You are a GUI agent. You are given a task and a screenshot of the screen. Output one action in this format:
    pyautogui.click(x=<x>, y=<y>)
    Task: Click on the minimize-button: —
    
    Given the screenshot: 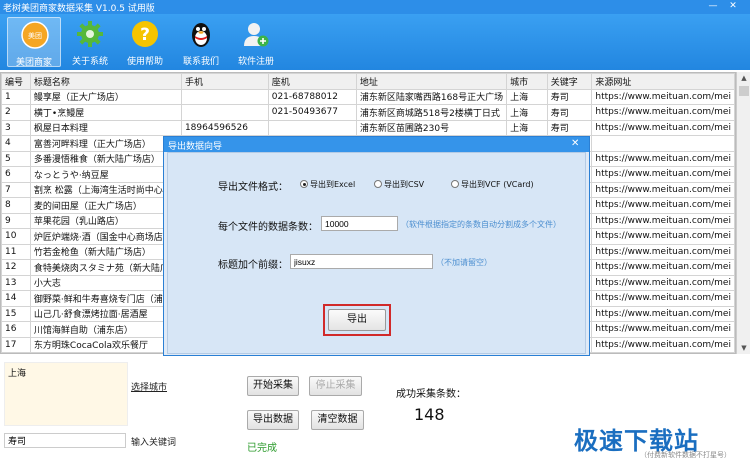 What is the action you would take?
    pyautogui.click(x=713, y=6)
    